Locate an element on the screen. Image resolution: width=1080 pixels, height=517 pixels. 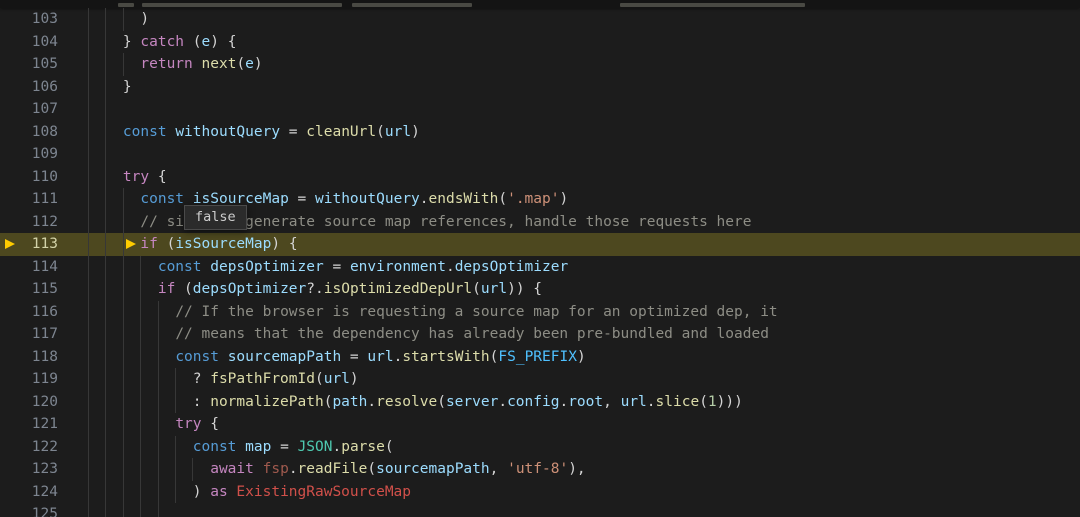
code-line-content: } catch (e) { is located at coordinates (569, 41).